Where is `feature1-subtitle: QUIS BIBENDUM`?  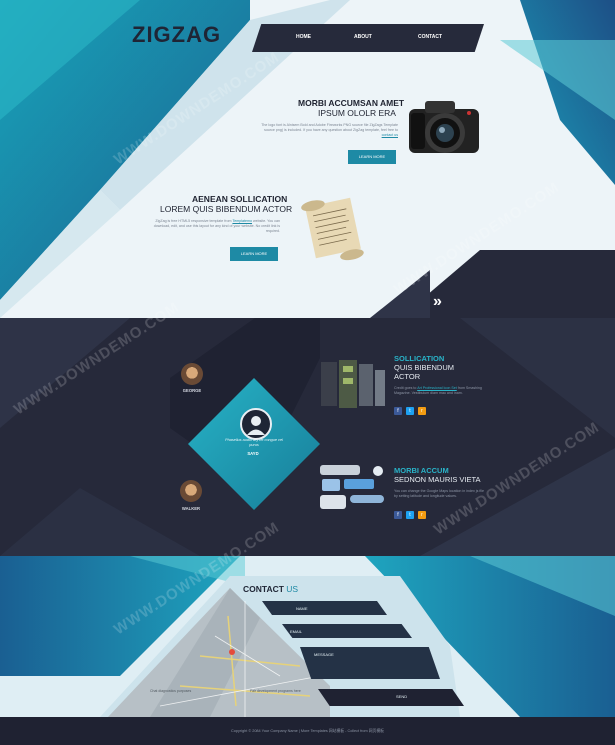 feature1-subtitle: QUIS BIBENDUM is located at coordinates (424, 367).